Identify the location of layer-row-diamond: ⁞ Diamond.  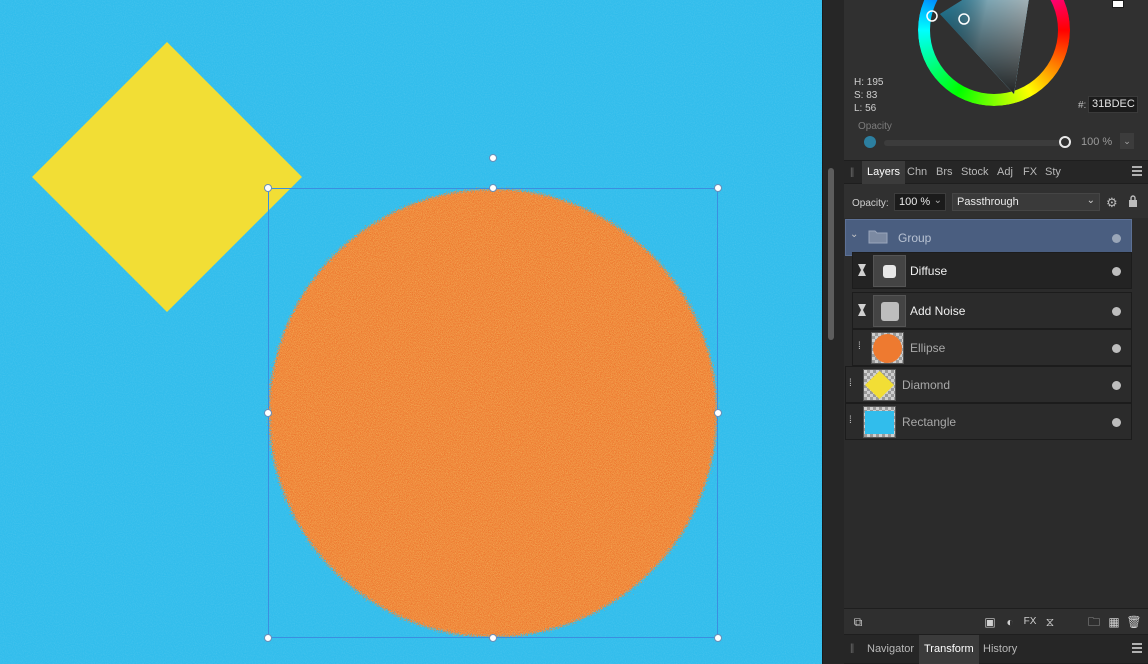
(988, 384).